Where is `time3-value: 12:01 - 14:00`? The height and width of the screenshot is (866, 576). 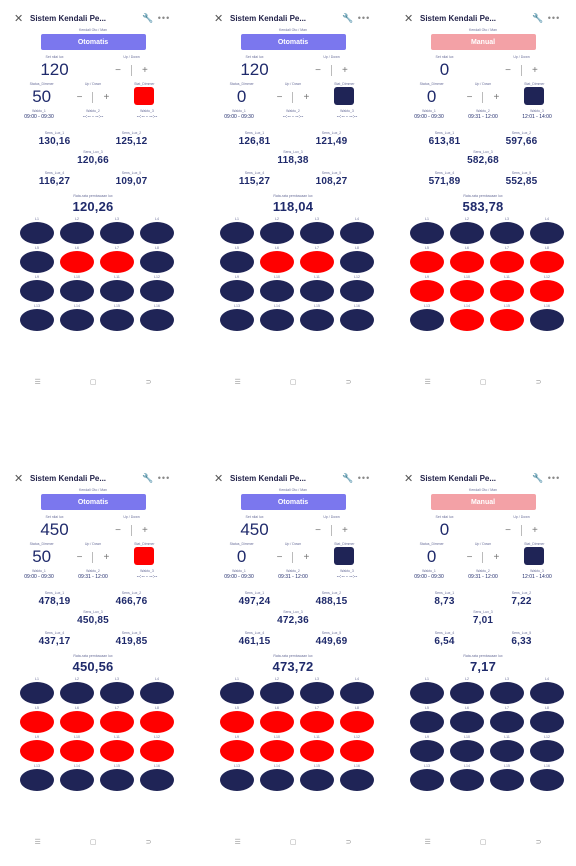
time3-value: 12:01 - 14:00 is located at coordinates (536, 117).